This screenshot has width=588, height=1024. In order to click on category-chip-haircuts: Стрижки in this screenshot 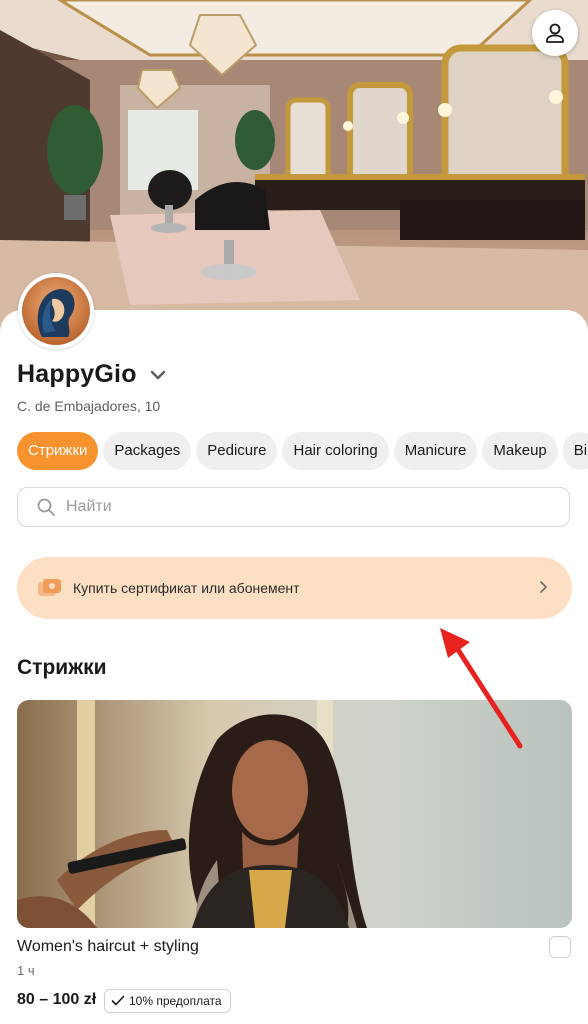, I will do `click(58, 451)`.